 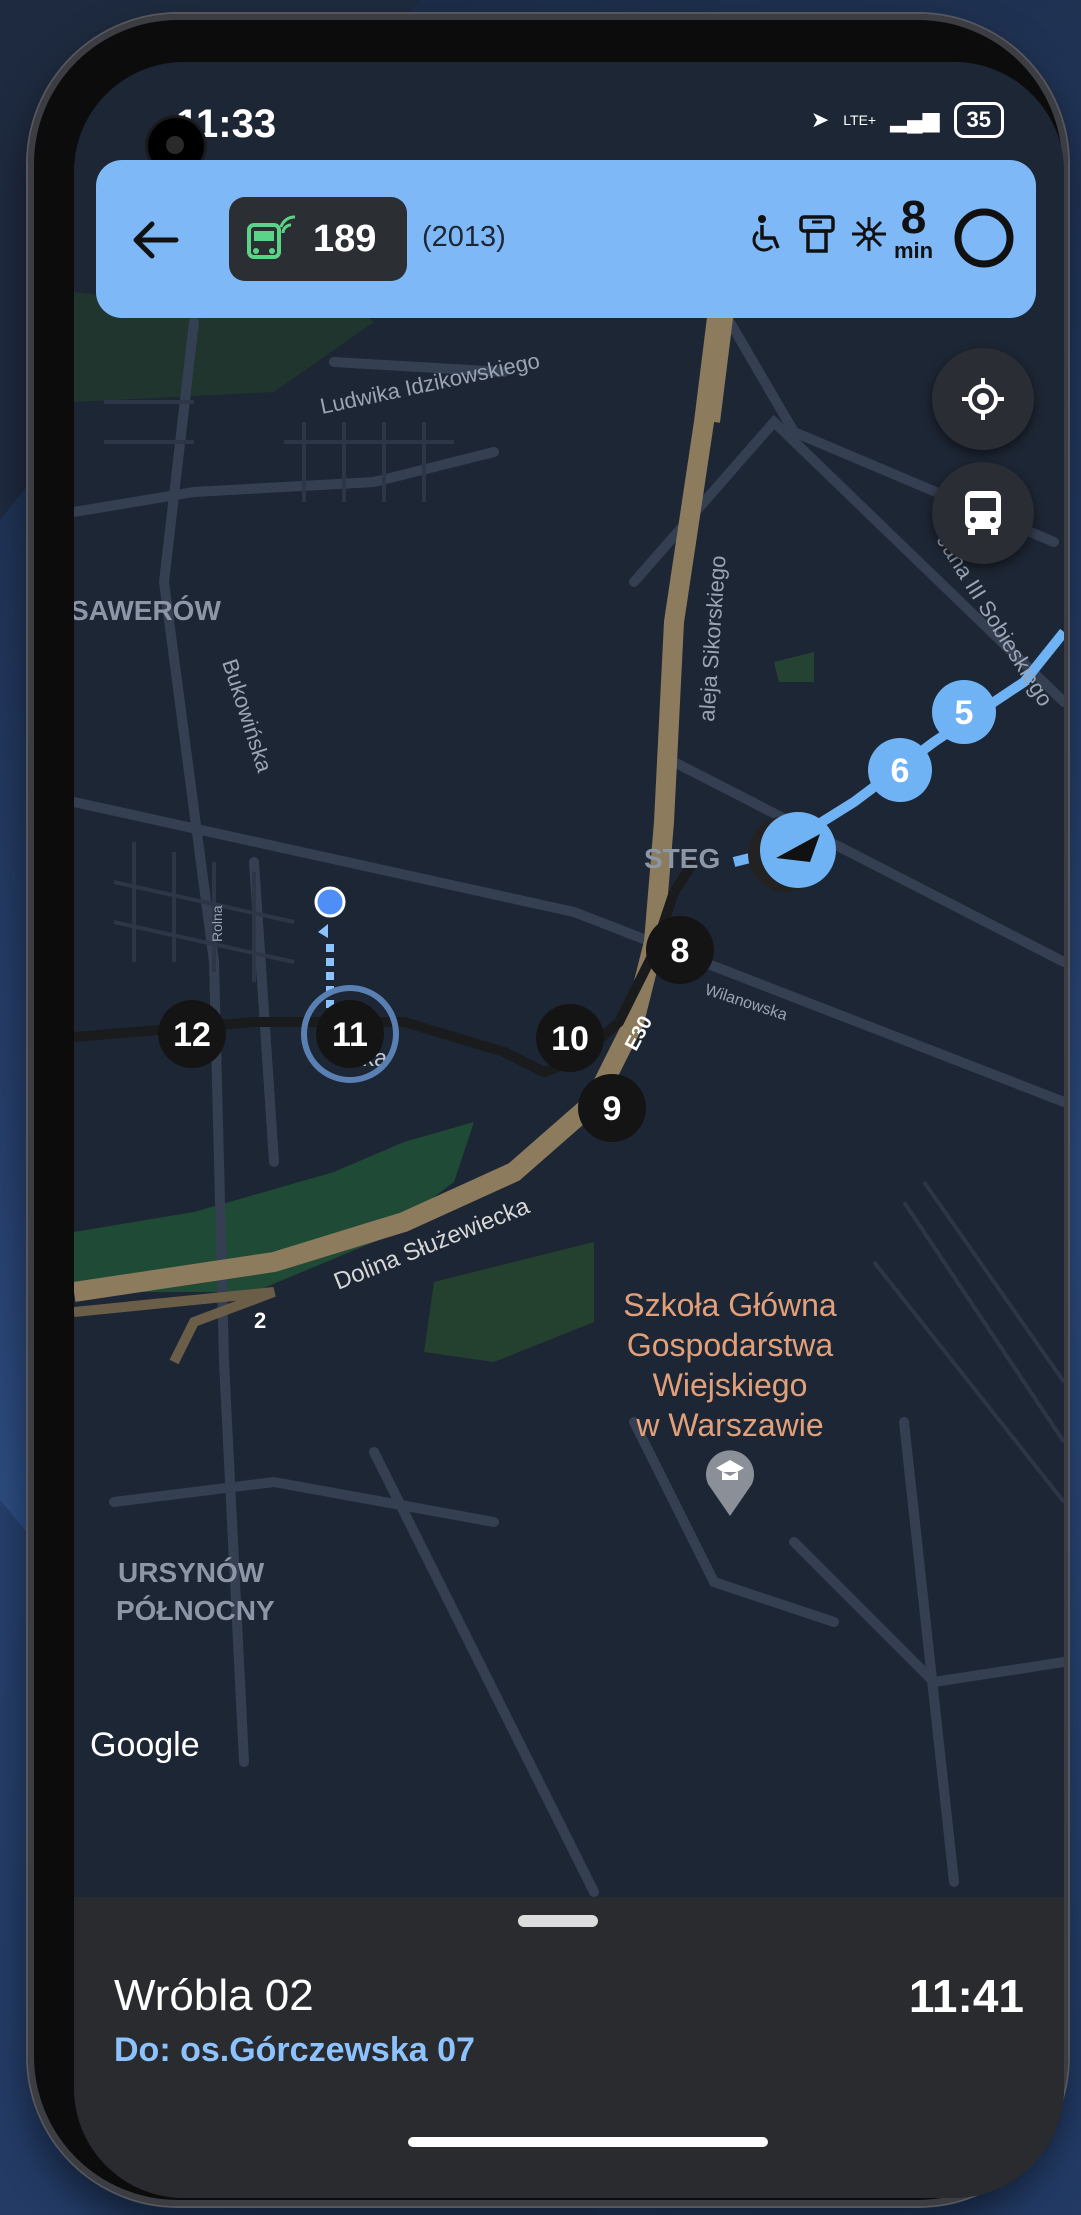 What do you see at coordinates (730, 1385) in the screenshot?
I see `poi-label: Wiejskiego` at bounding box center [730, 1385].